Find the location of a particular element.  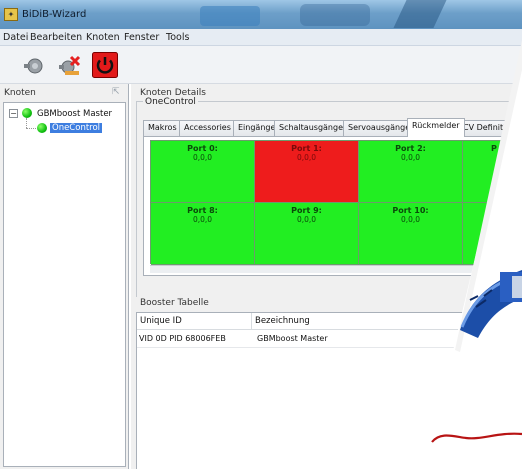

tab-servoausgaenge: Servoausgänge is located at coordinates (379, 128).